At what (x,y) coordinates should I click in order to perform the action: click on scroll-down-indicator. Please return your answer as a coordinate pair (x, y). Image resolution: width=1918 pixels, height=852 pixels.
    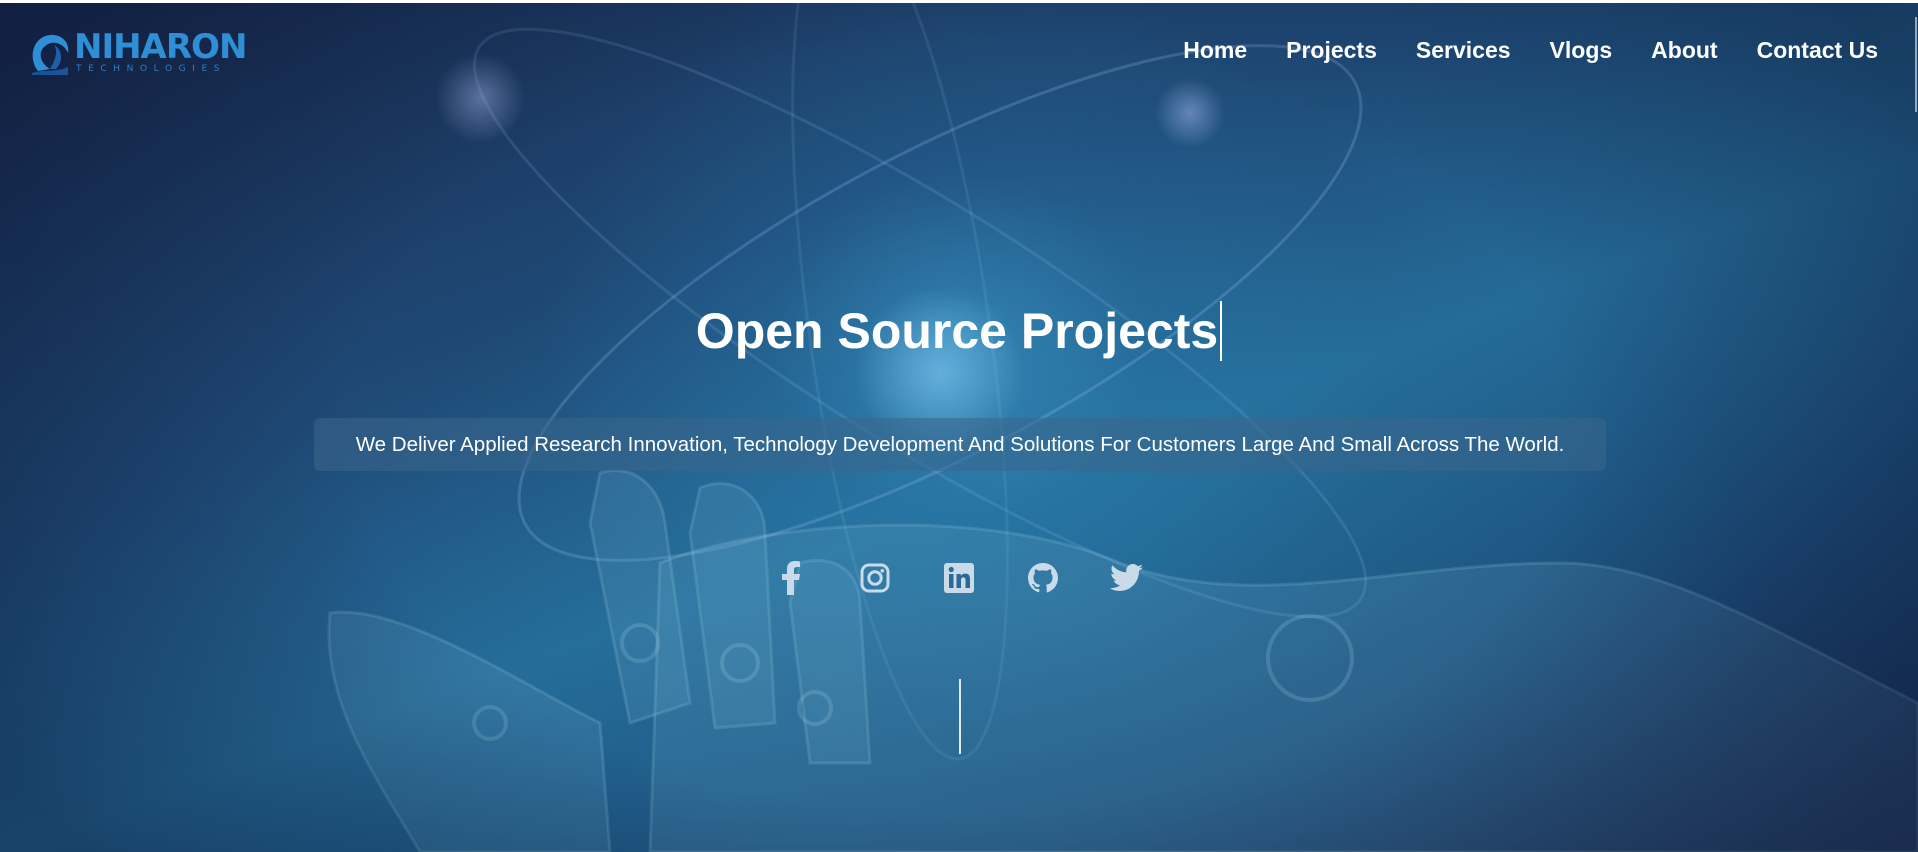
    Looking at the image, I should click on (960, 716).